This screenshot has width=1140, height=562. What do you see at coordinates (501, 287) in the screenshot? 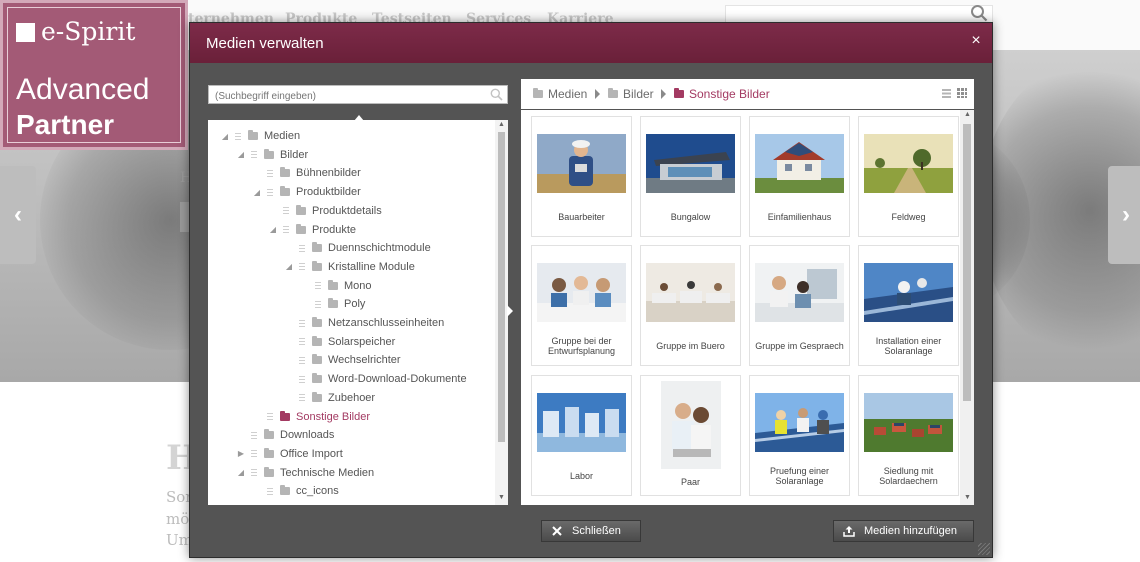
I see `tree-scroll-thumb` at bounding box center [501, 287].